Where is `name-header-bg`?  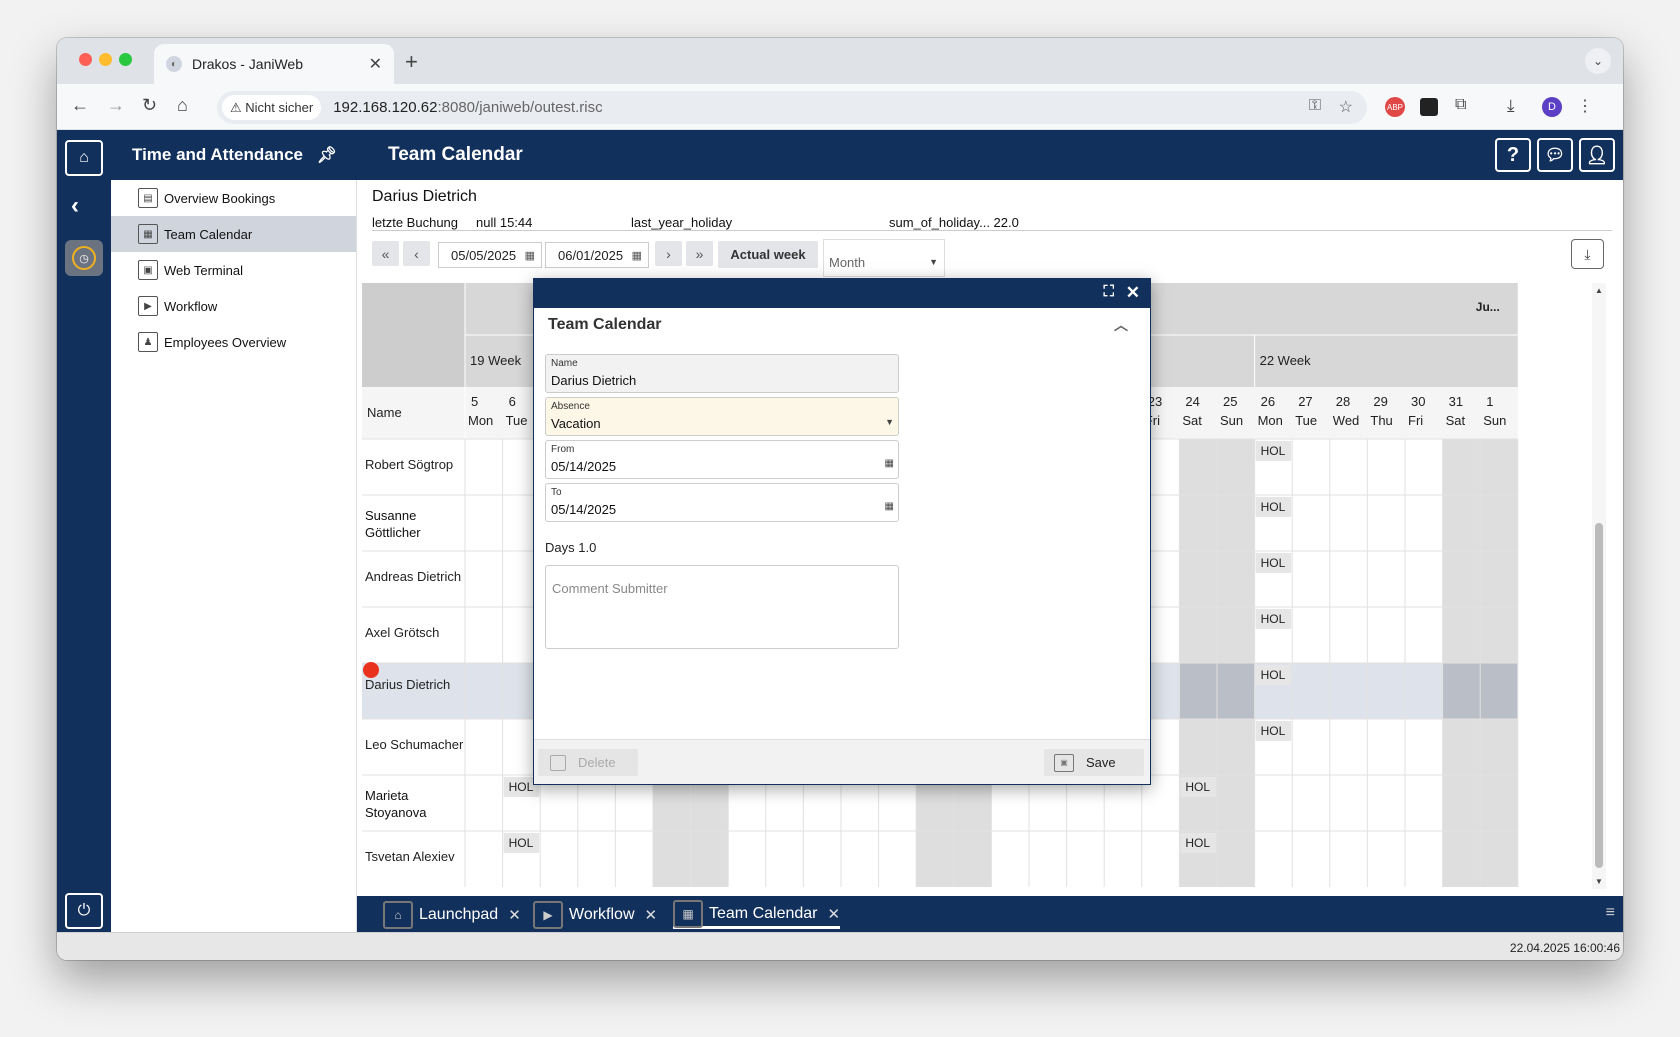
name-header-bg is located at coordinates (413, 335).